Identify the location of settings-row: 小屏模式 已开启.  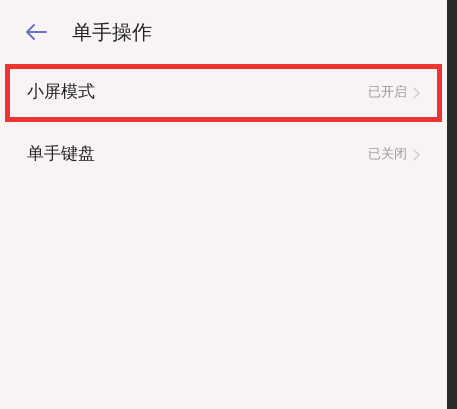
(223, 93).